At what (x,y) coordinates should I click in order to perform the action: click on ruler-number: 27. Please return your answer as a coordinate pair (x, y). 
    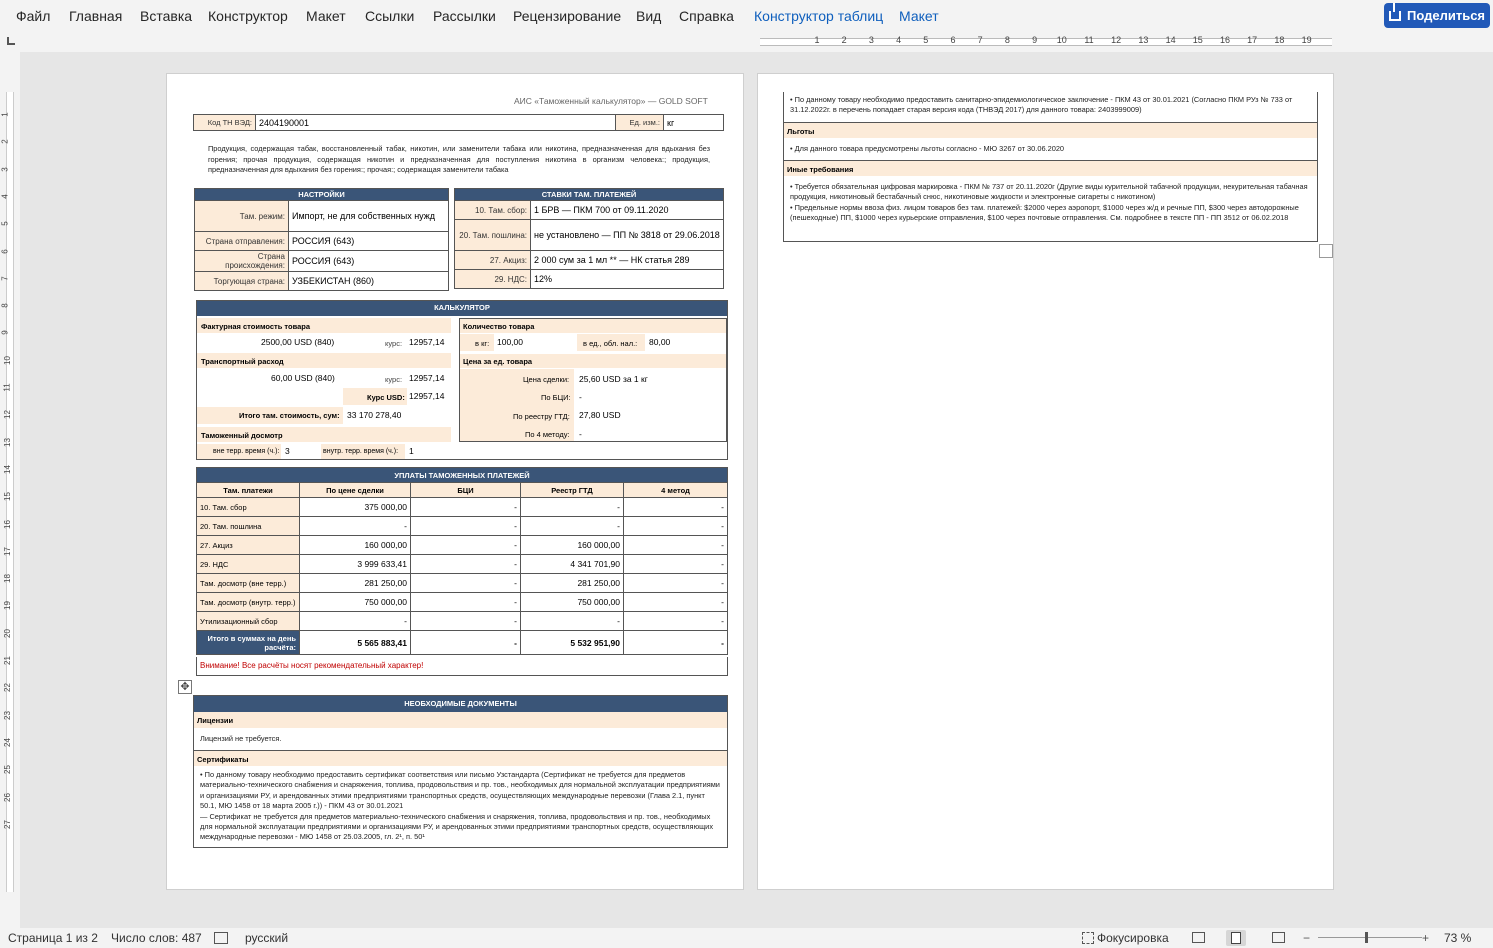
    Looking at the image, I should click on (7, 824).